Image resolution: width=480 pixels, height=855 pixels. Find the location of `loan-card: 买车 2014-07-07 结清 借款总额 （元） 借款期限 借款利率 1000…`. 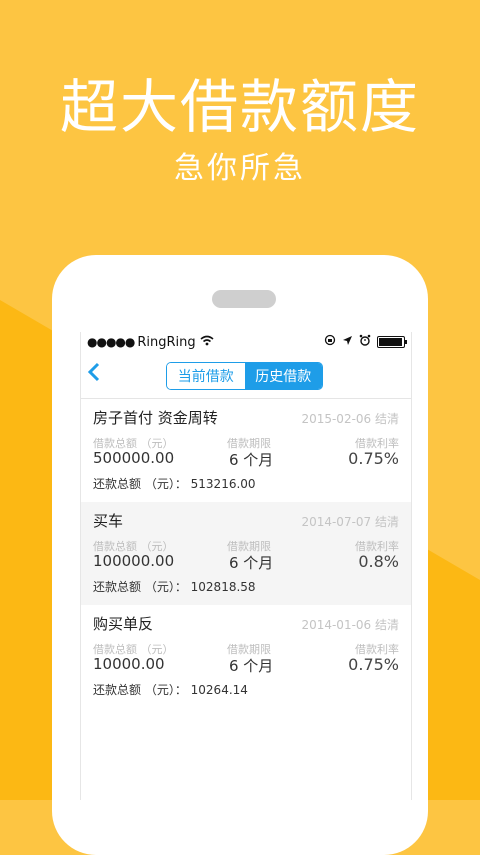

loan-card: 买车 2014-07-07 结清 借款总额 （元） 借款期限 借款利率 1000… is located at coordinates (246, 553).